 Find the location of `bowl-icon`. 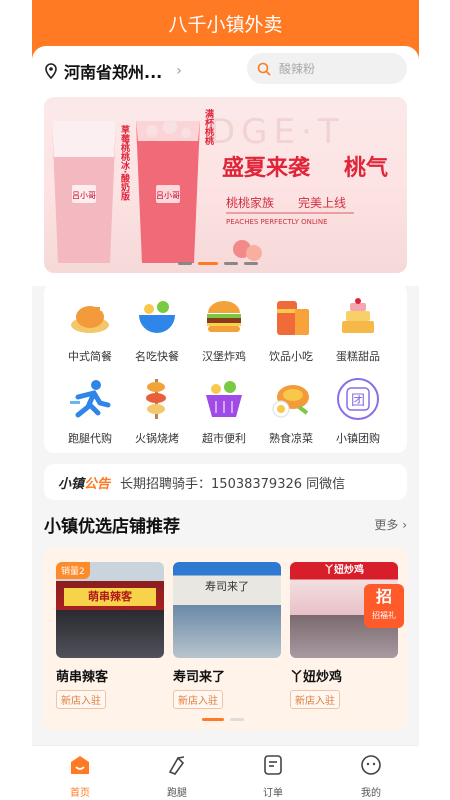

bowl-icon is located at coordinates (157, 317).